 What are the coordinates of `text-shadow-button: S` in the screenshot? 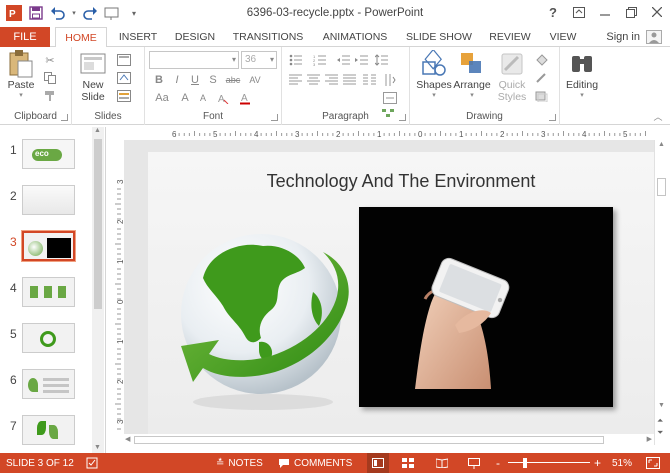 It's located at (213, 80).